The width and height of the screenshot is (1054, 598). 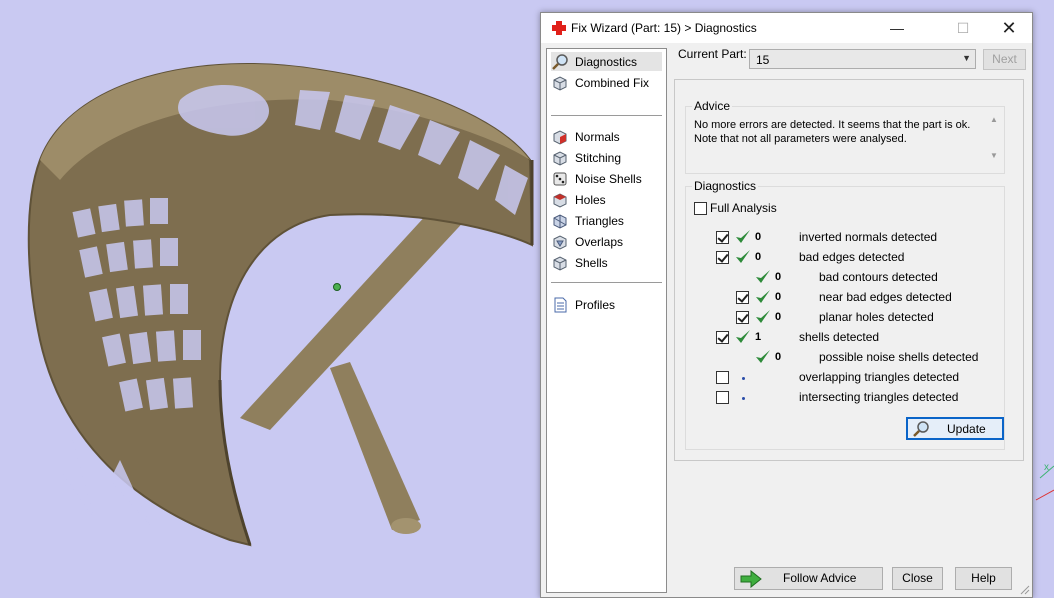 I want to click on update-button: Update, so click(x=955, y=428).